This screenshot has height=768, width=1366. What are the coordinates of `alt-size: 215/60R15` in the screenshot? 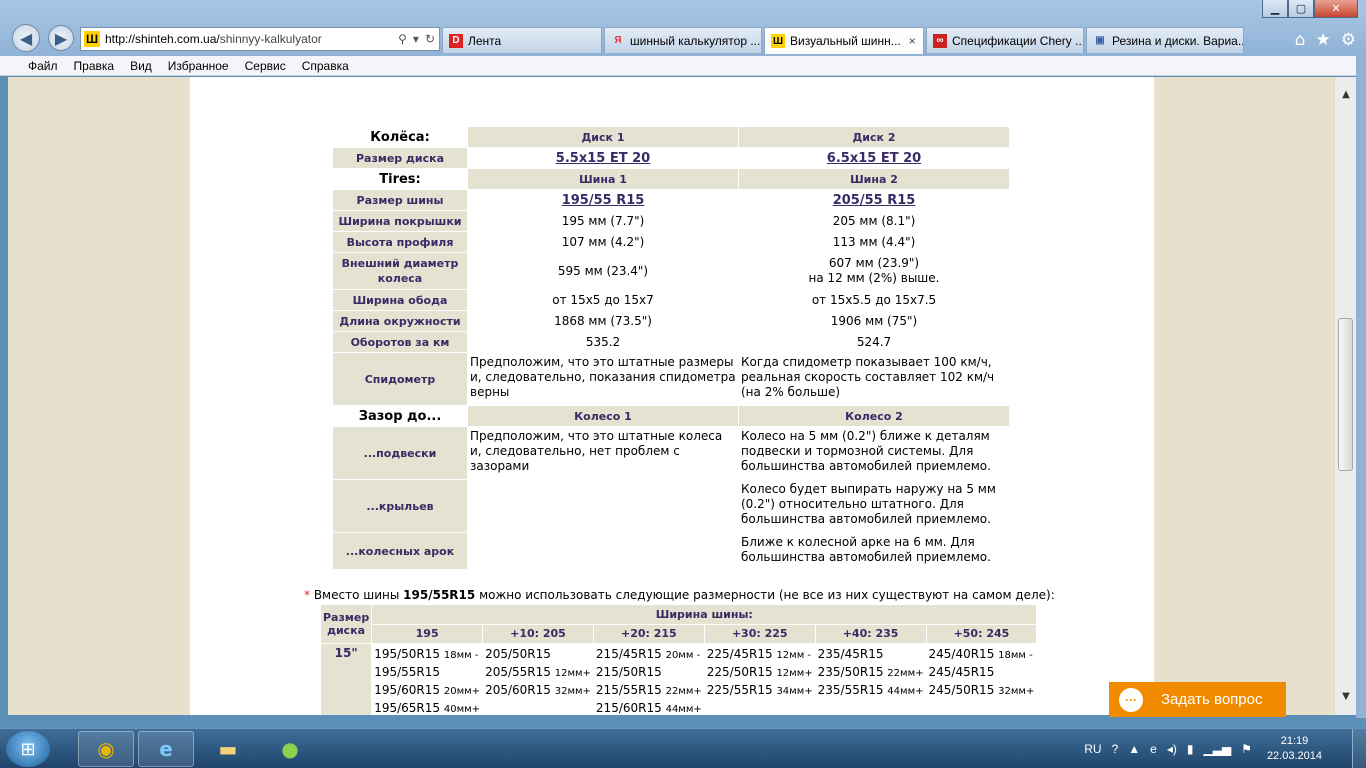 It's located at (628, 708).